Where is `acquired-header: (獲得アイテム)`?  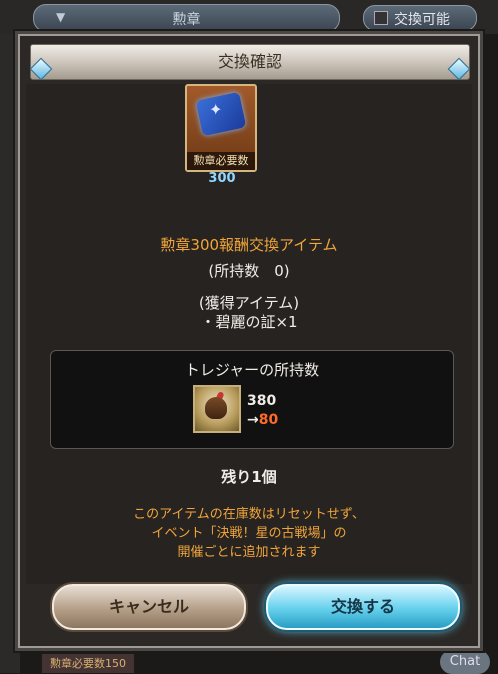
acquired-header: (獲得アイテム) is located at coordinates (249, 303).